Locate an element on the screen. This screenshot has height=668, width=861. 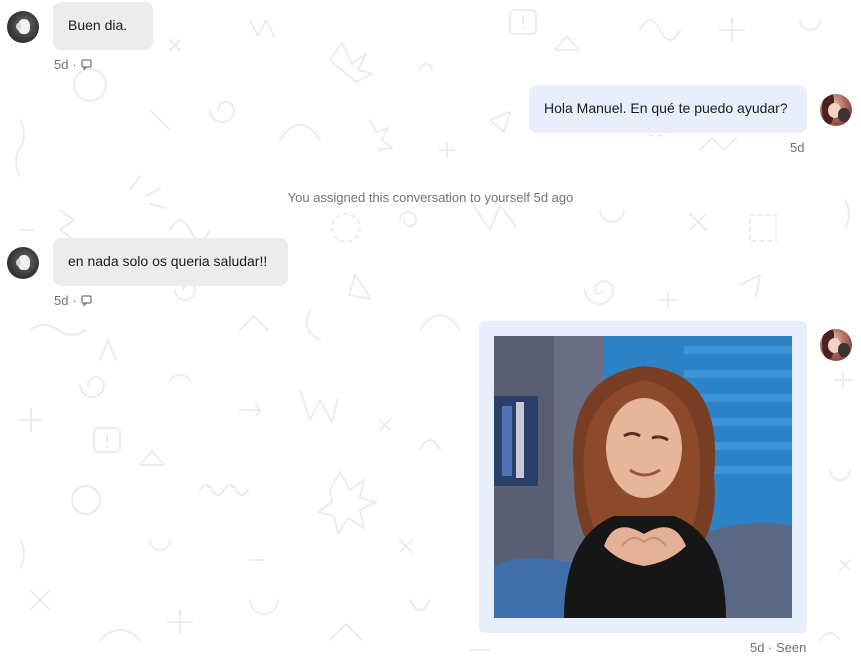
incoming-message-bubble: en nada solo os queria saludar!! is located at coordinates (170, 262).